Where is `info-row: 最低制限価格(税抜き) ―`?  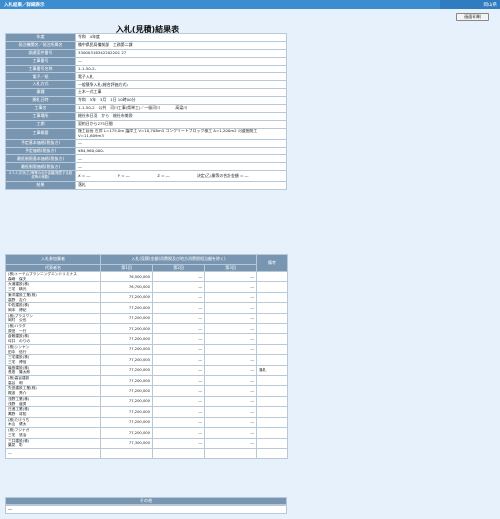 info-row: 最低制限価格(税抜き) ― is located at coordinates (146, 167).